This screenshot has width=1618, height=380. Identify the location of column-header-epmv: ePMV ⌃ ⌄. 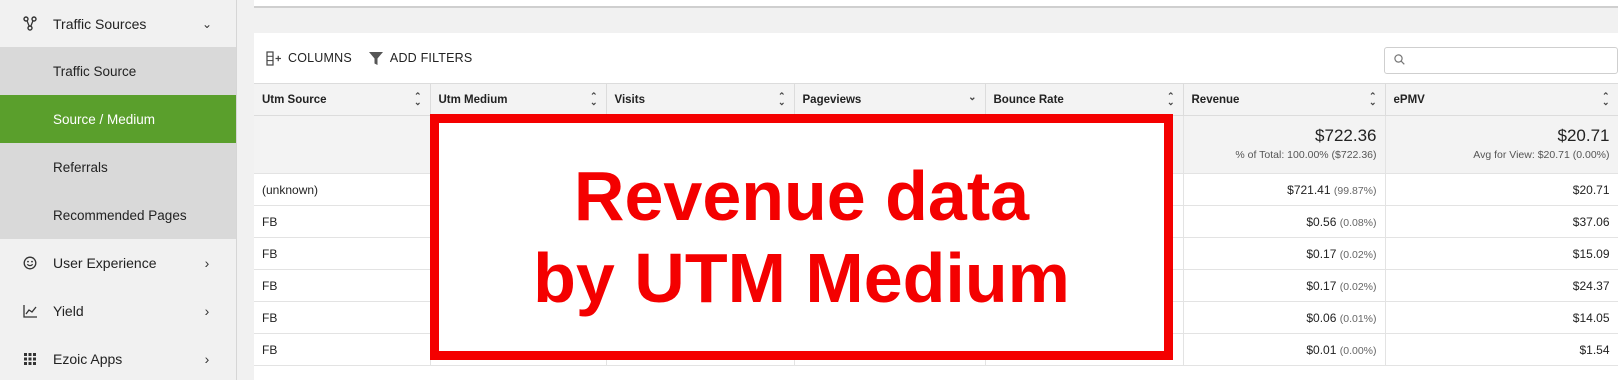
(1501, 99).